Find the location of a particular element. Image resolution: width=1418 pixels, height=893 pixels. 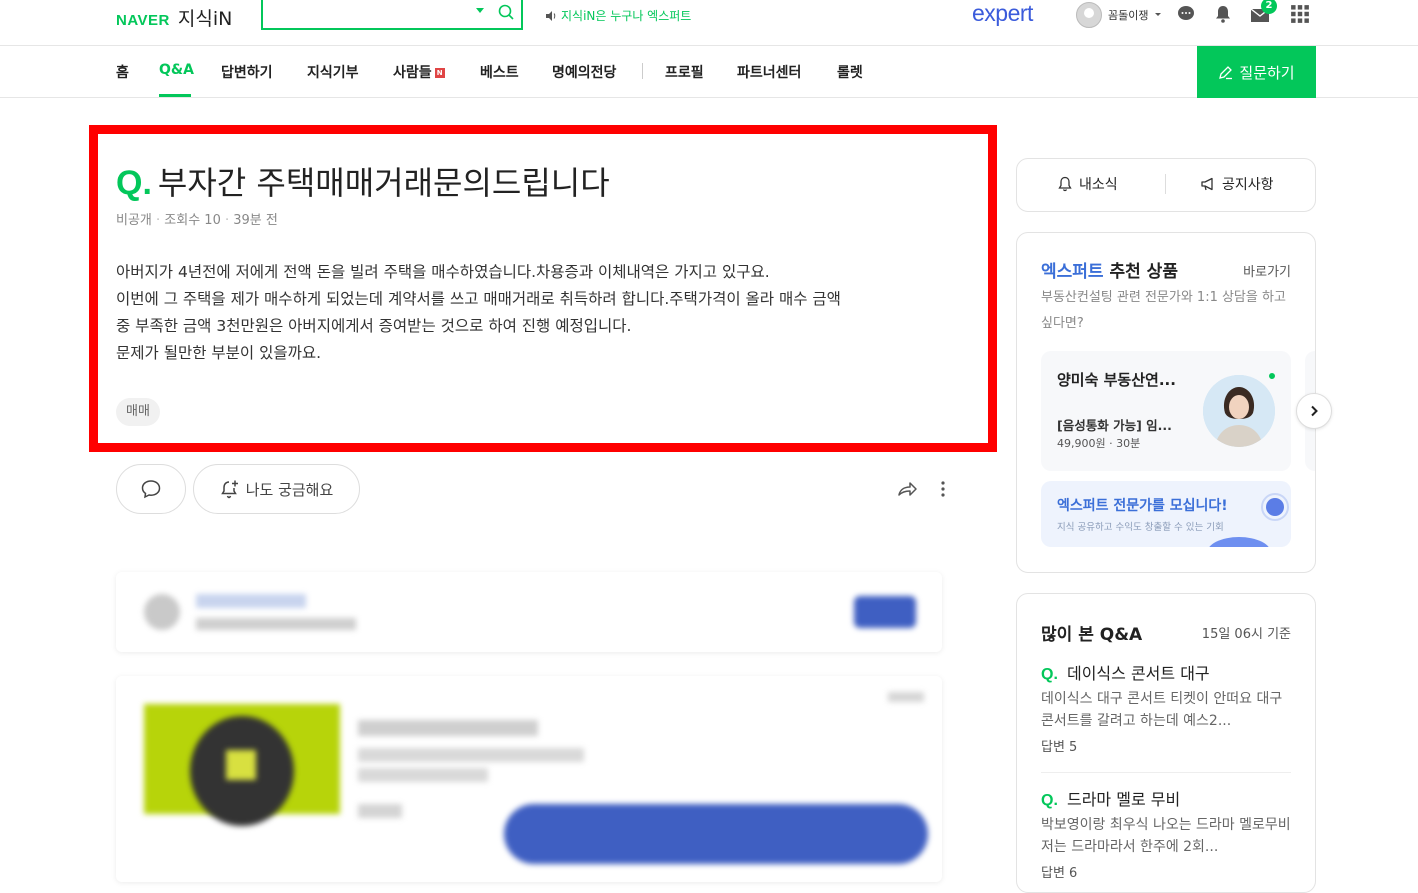

blurred-avatar is located at coordinates (162, 612).